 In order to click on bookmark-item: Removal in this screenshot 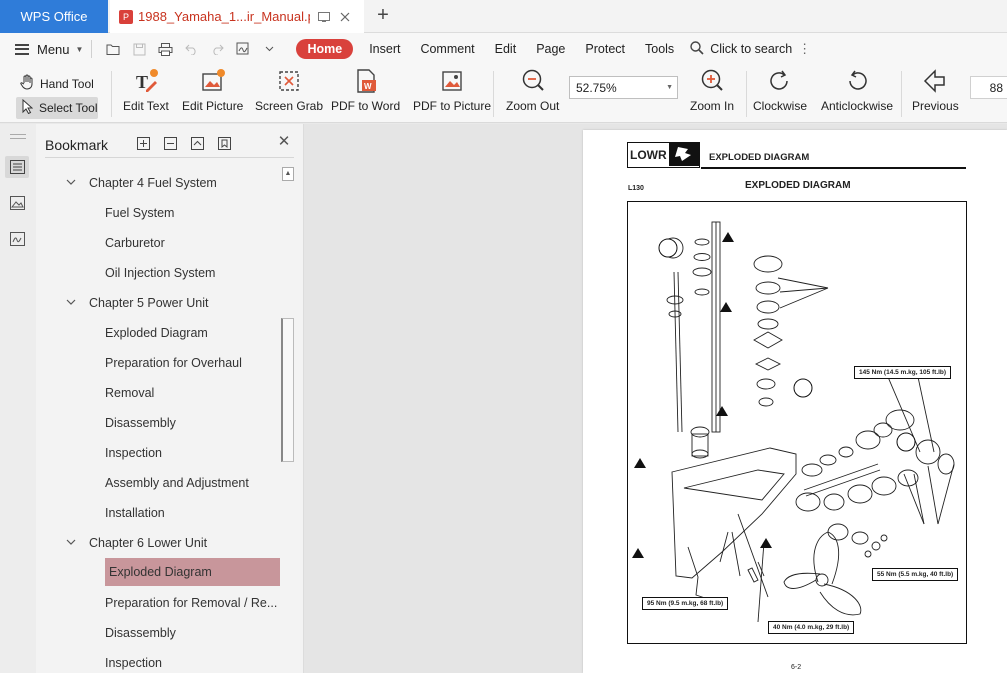, I will do `click(129, 393)`.